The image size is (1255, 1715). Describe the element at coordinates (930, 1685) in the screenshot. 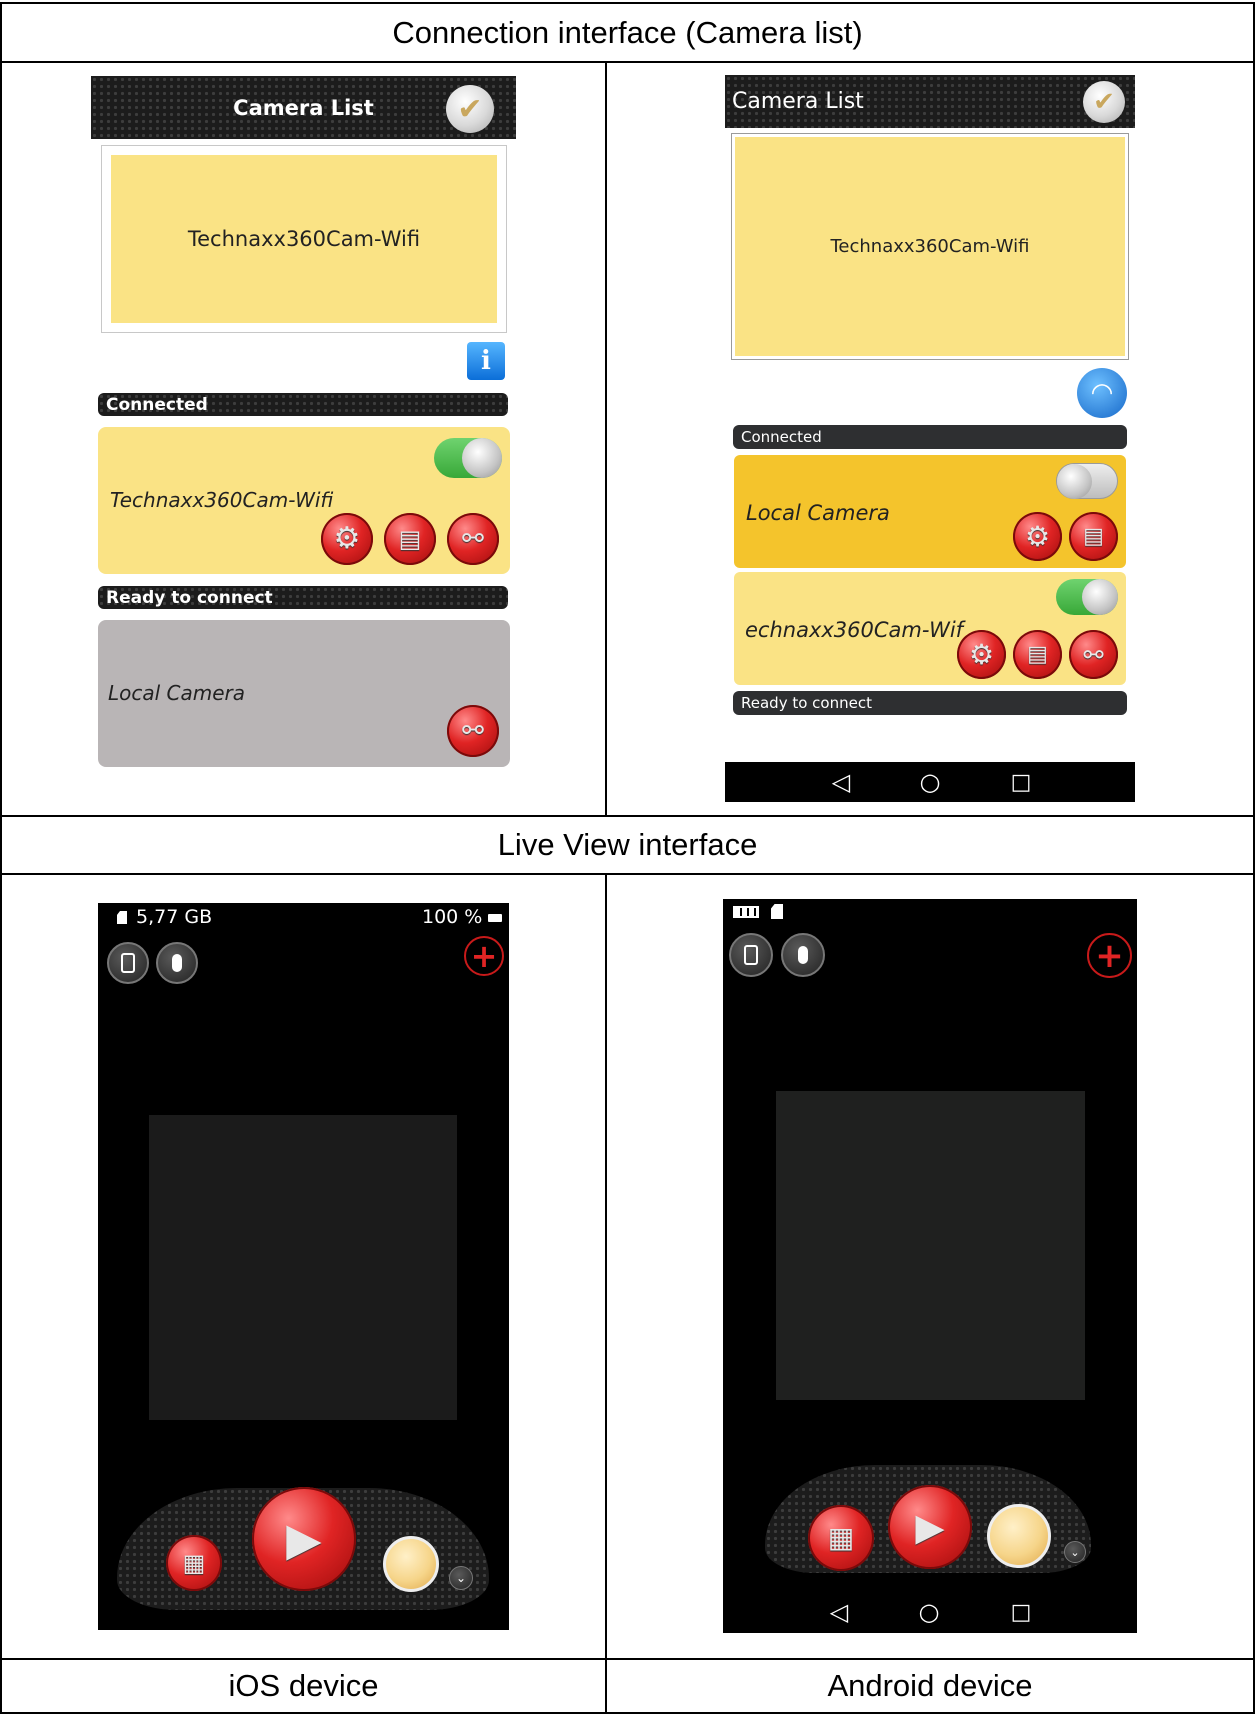

I see `caption-android-device: Android device` at that location.